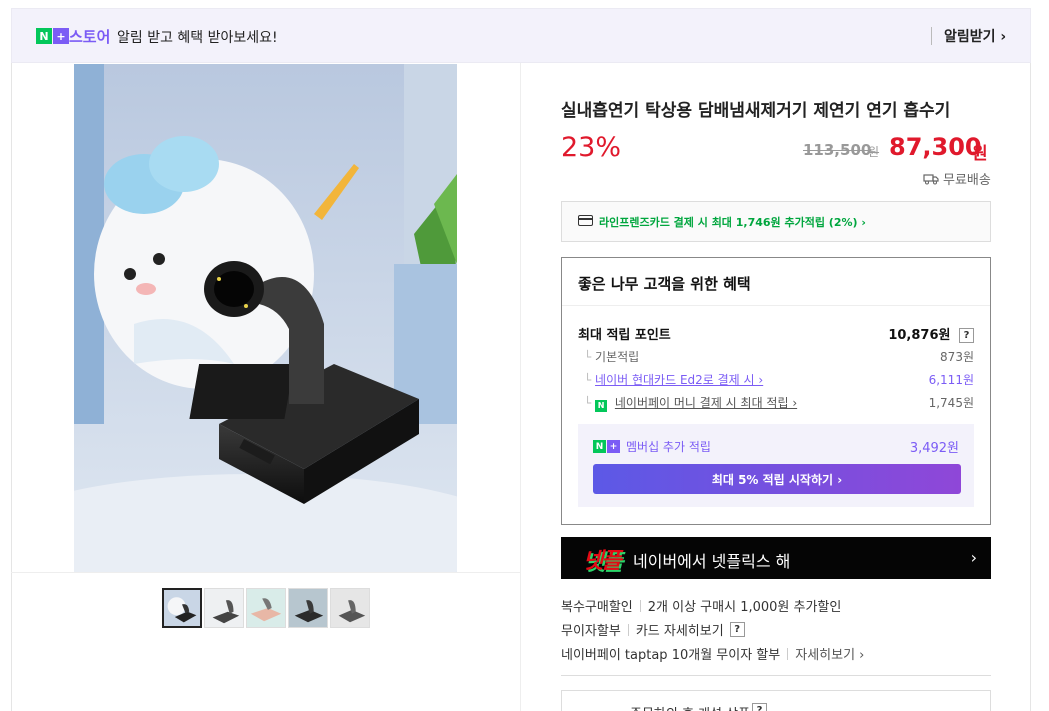  I want to click on notification-banner: N + 스토어 알림 받고 혜택 받아보세요! 알림받기 ›, so click(521, 35).